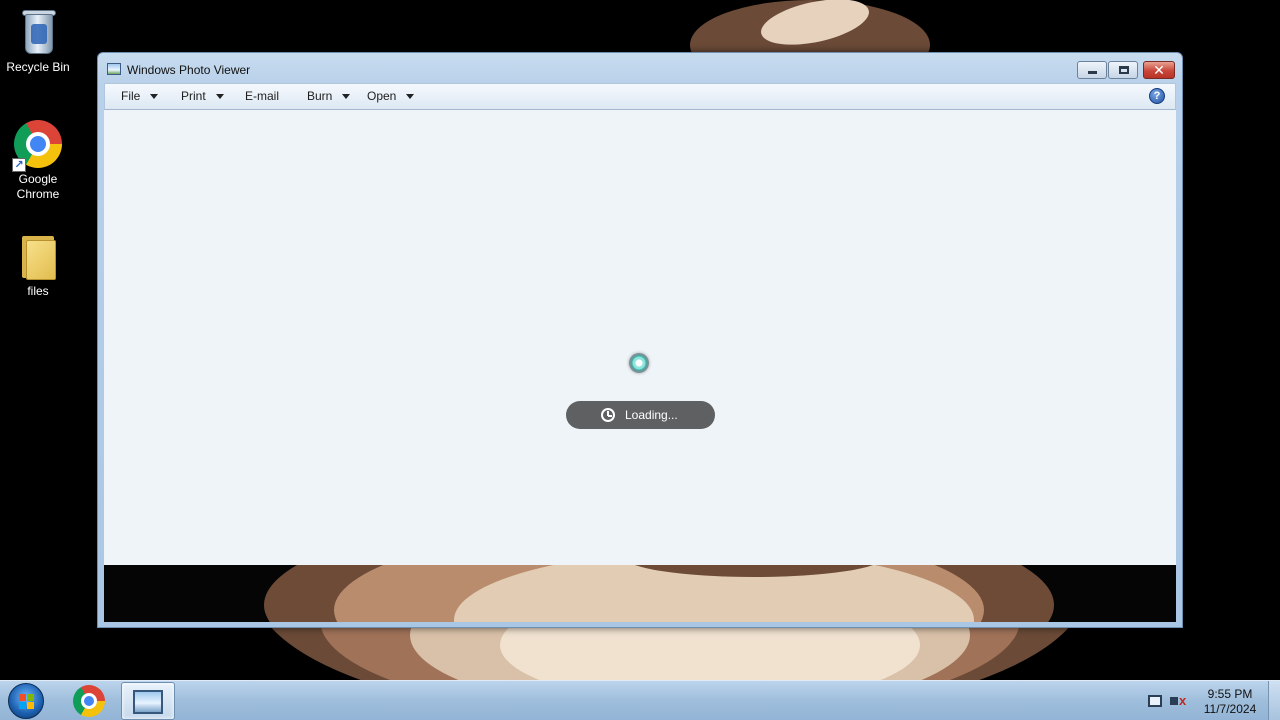 The image size is (1280, 720). What do you see at coordinates (608, 415) in the screenshot?
I see `clock-icon` at bounding box center [608, 415].